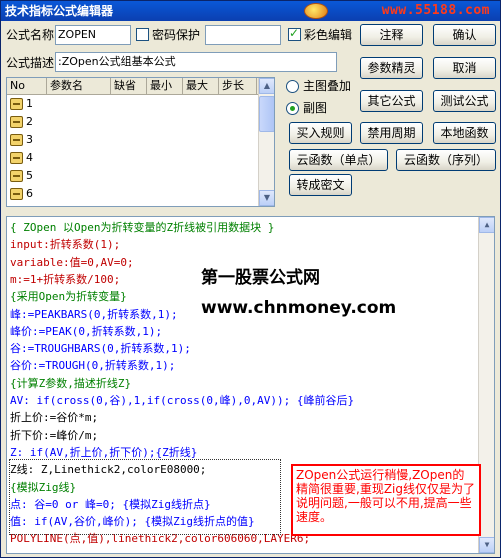  I want to click on ok-button: 确认, so click(464, 35).